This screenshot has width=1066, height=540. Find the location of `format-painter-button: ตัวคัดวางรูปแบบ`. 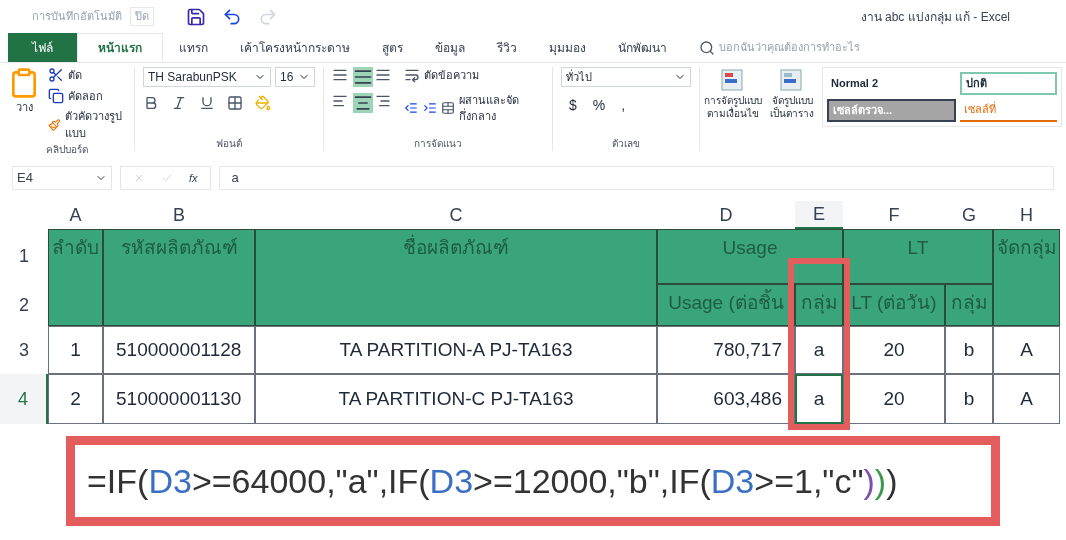

format-painter-button: ตัวคัดวางรูปแบบ is located at coordinates (95, 124).